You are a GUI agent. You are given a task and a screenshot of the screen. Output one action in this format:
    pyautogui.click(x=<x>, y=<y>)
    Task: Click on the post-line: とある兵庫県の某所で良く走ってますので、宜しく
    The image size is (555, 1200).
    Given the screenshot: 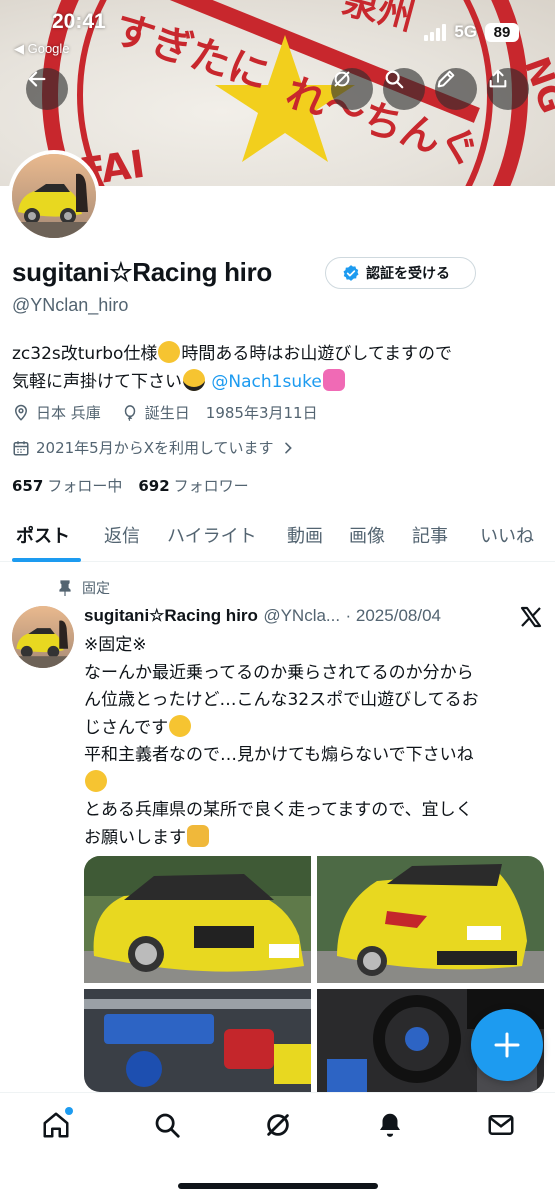 What is the action you would take?
    pyautogui.click(x=278, y=810)
    